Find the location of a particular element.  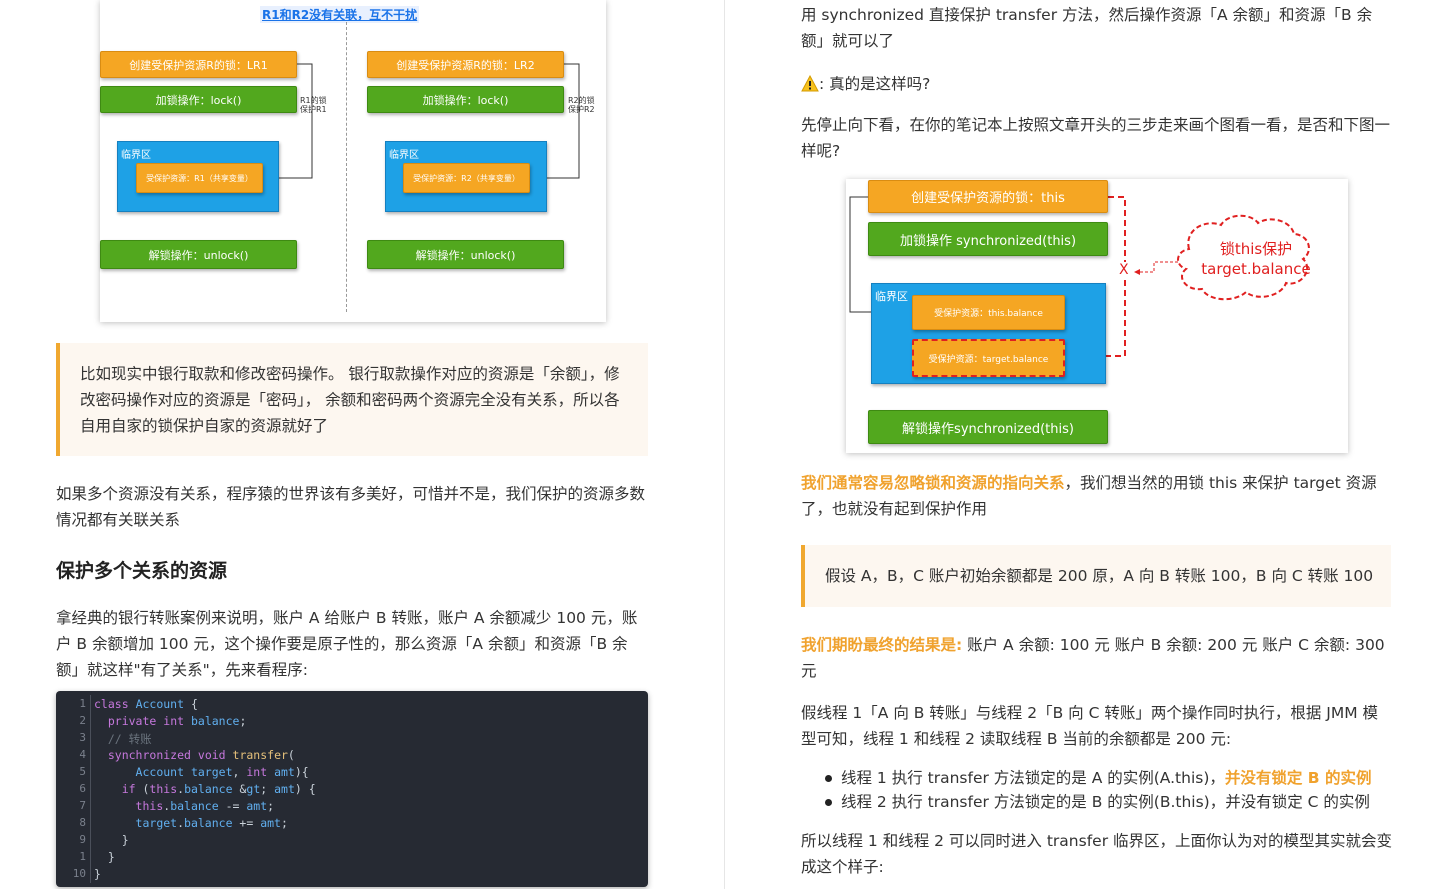

create-lock-this-box: 创建受保护资源的锁：this is located at coordinates (988, 196).